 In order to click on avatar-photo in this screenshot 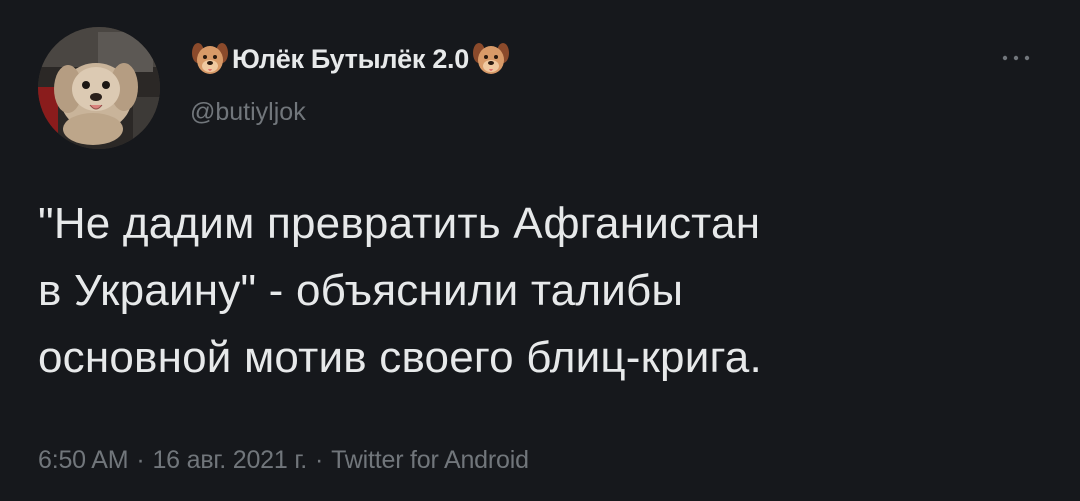, I will do `click(99, 88)`.